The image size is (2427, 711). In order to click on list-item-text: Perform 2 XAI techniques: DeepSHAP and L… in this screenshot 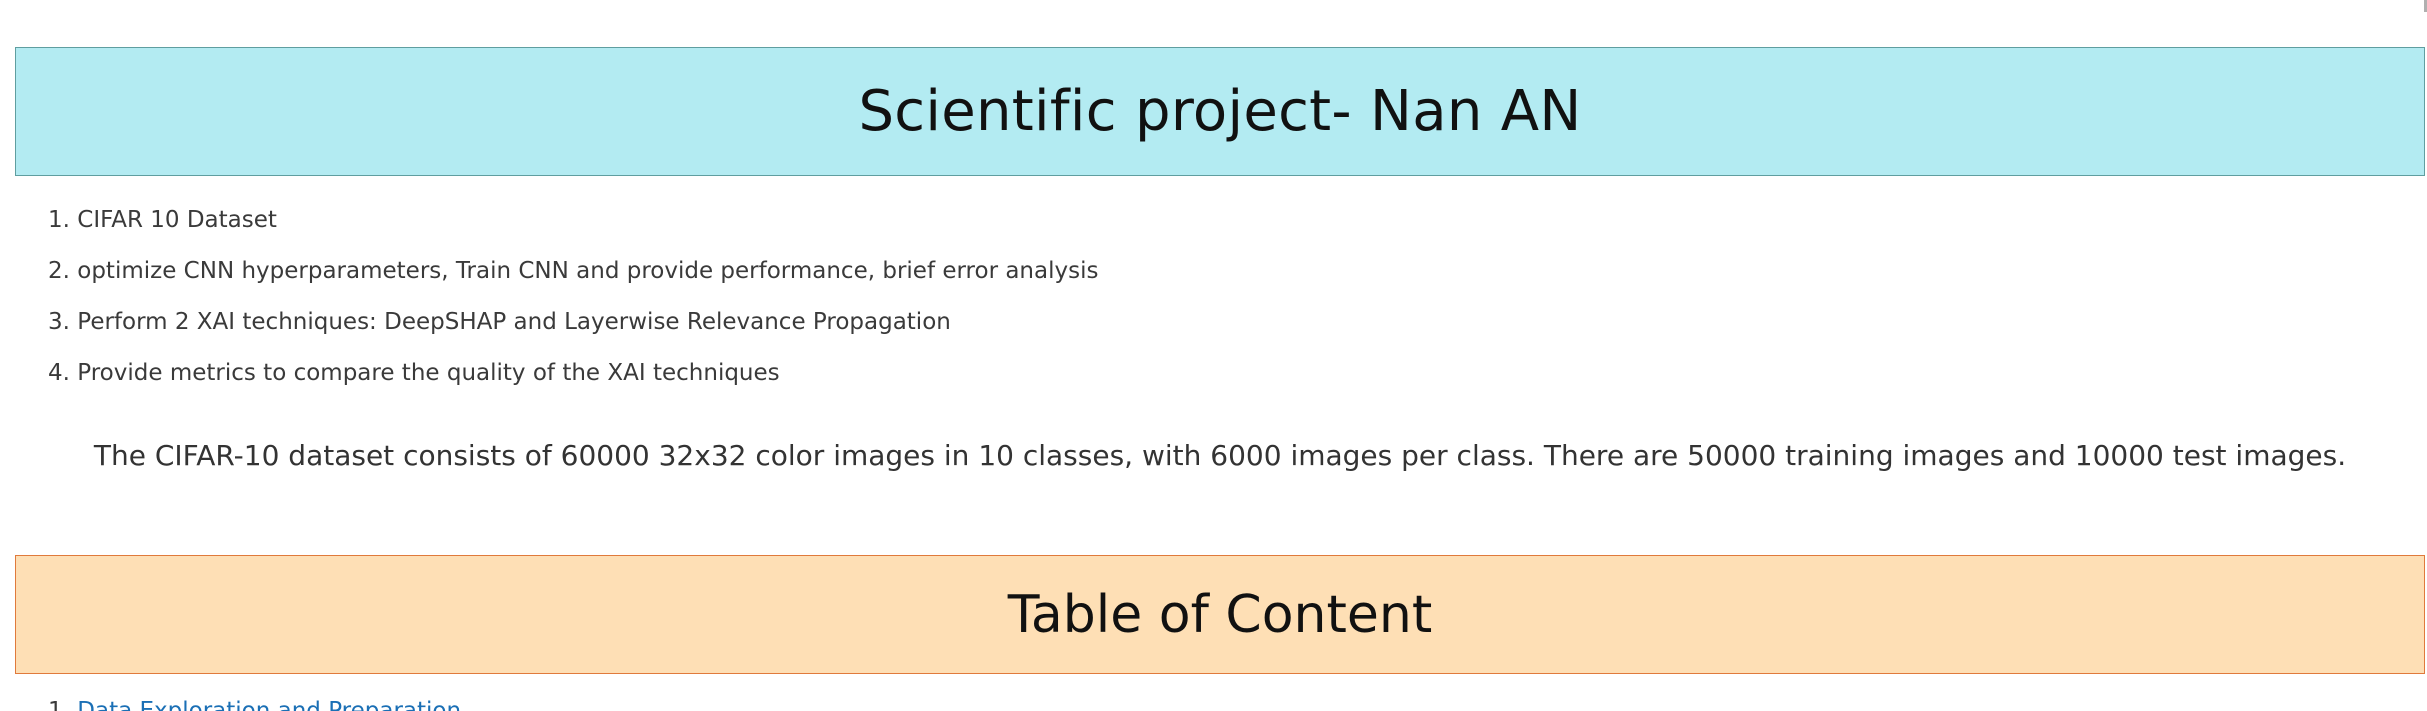, I will do `click(514, 322)`.